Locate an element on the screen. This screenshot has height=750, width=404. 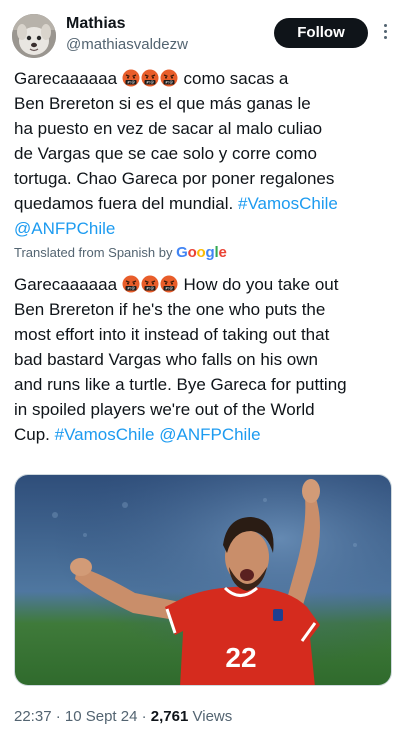
author-name: Mathias is located at coordinates (96, 24).